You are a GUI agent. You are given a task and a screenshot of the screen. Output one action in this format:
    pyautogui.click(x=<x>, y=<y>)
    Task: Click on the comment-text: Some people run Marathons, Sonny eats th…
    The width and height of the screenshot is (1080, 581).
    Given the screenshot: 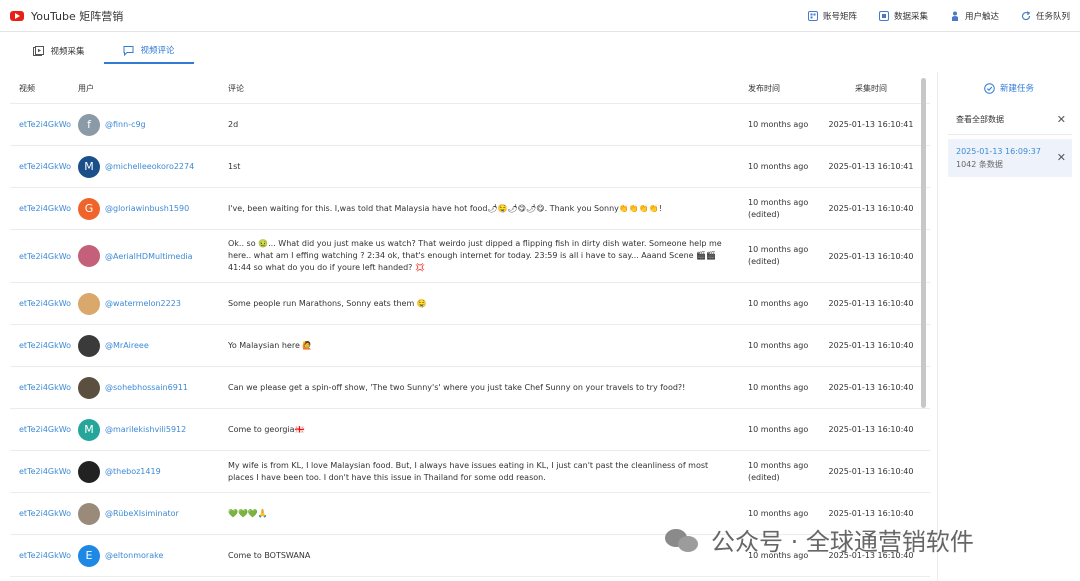 What is the action you would take?
    pyautogui.click(x=327, y=303)
    